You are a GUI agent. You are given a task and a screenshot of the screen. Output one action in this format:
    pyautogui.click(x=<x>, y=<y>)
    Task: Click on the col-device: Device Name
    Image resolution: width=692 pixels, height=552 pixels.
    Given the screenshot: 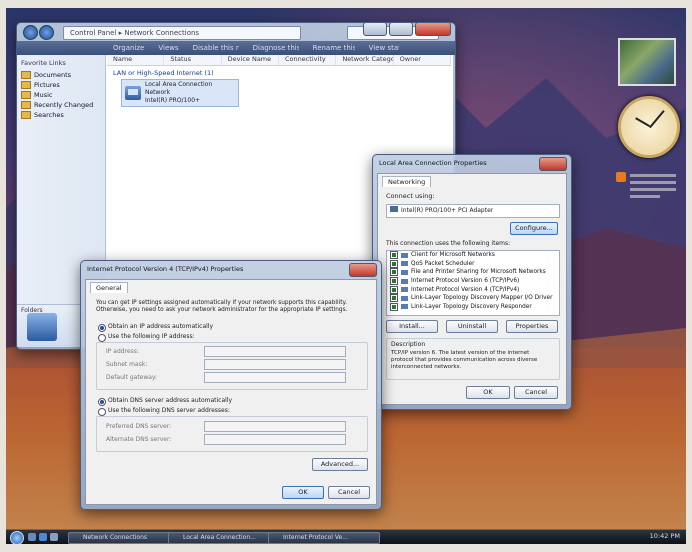 What is the action you would take?
    pyautogui.click(x=250, y=60)
    